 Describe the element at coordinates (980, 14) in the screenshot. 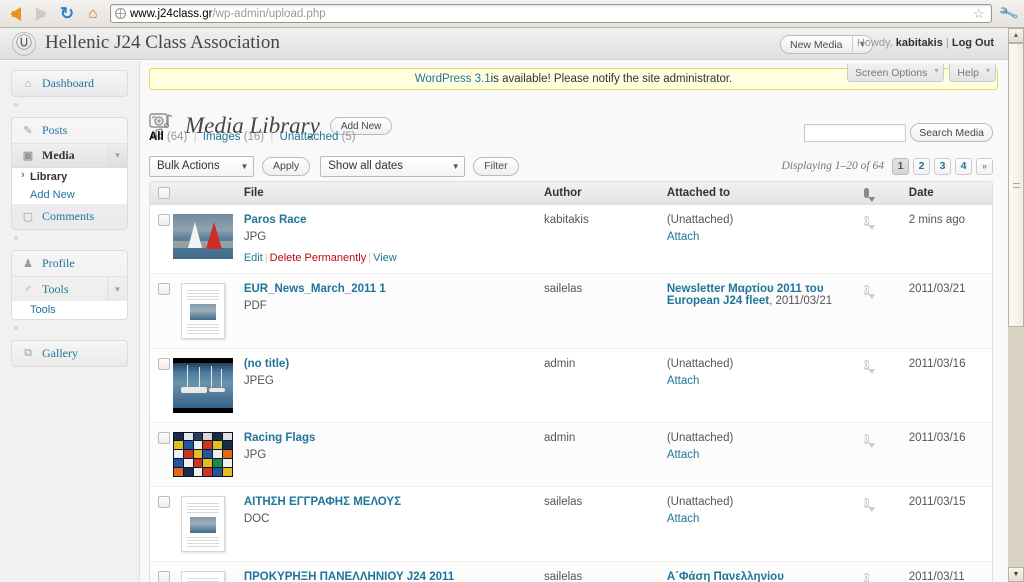

I see `star-icon: ☆` at that location.